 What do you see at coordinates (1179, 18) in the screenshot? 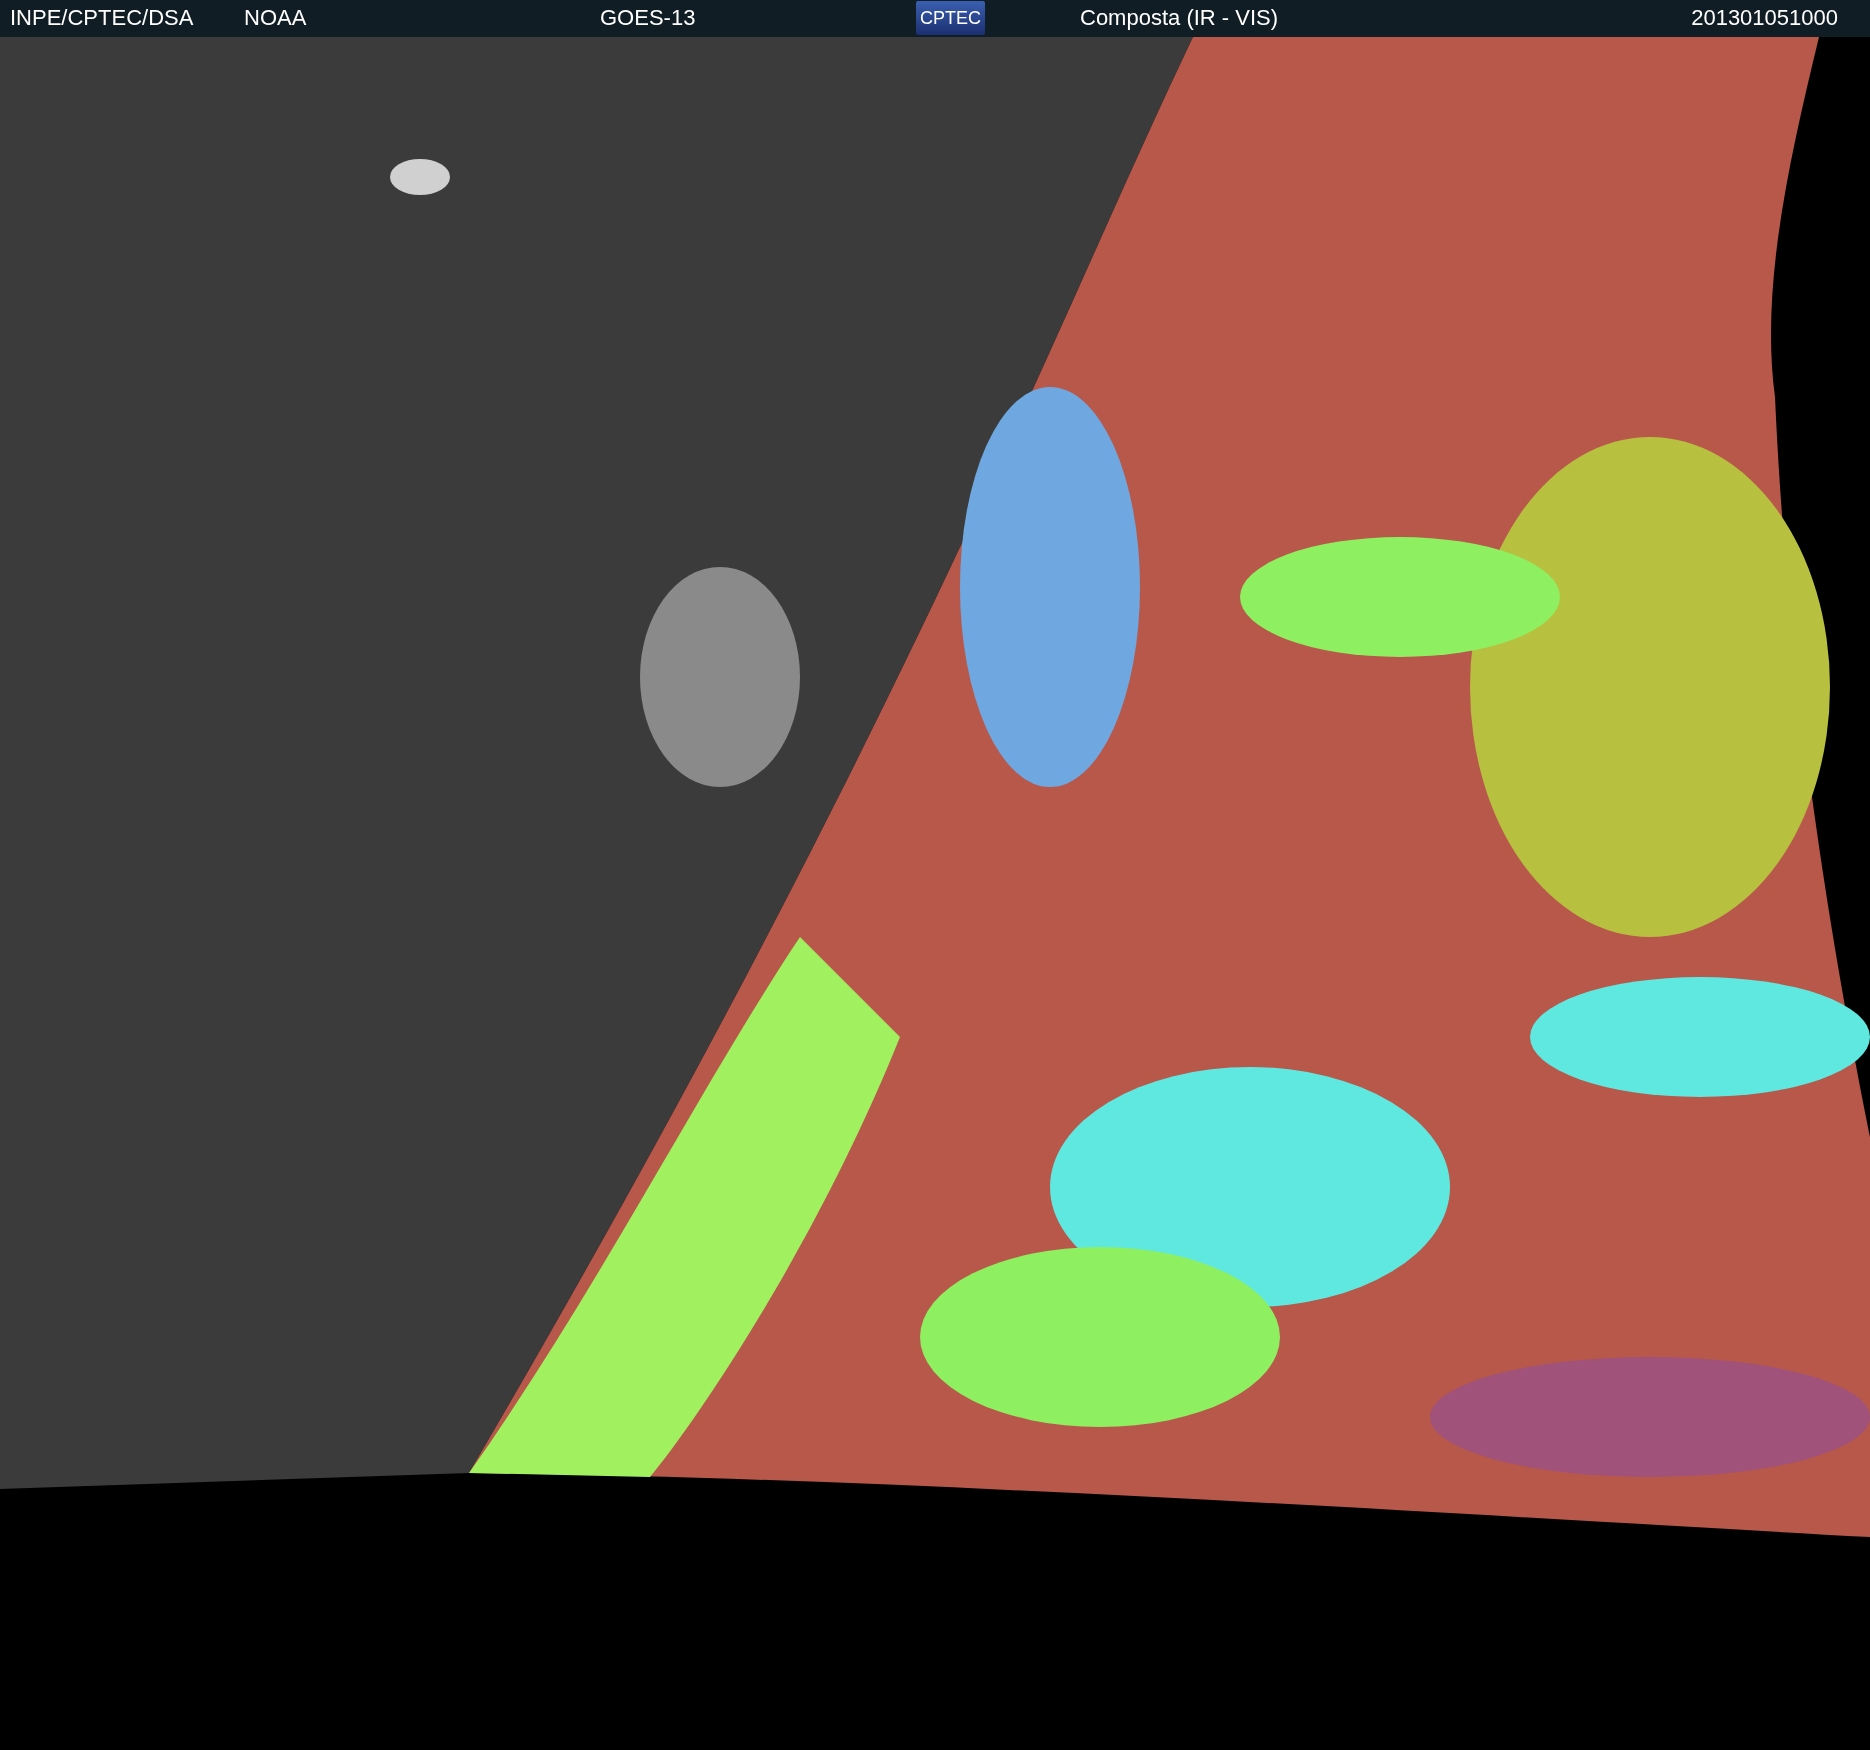
I see `product-title: Composta (IR - VIS)` at bounding box center [1179, 18].